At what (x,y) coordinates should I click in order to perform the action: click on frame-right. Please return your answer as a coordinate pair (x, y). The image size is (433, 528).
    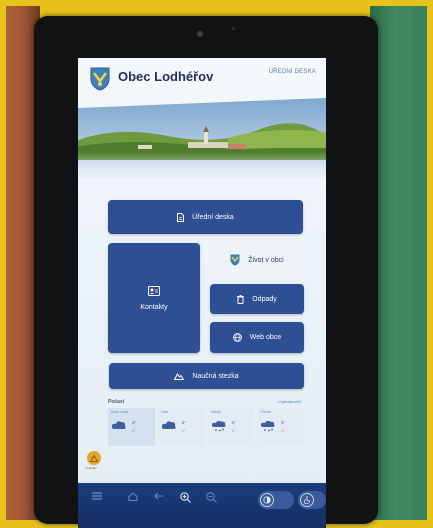
    Looking at the image, I should click on (430, 263).